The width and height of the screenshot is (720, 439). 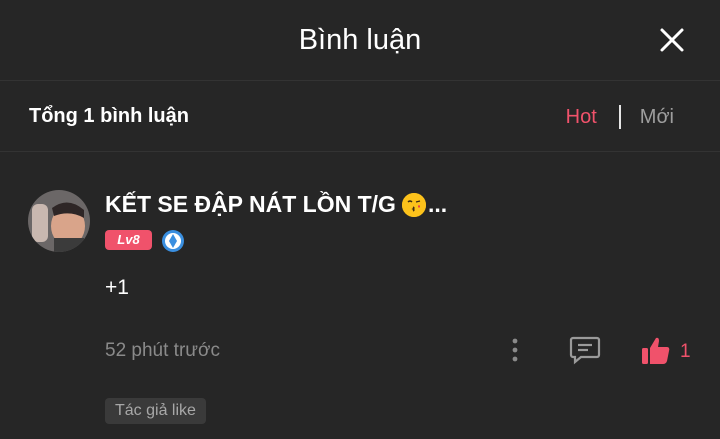 I want to click on comment-bubble-icon, so click(x=585, y=350).